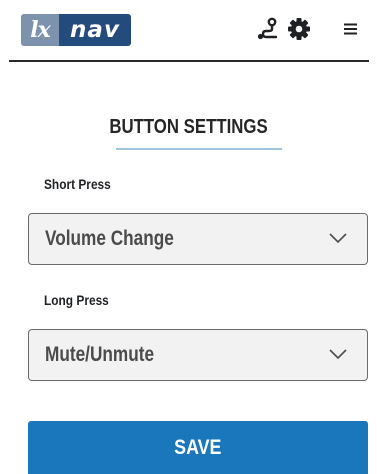  I want to click on page-title: BUTTON SETTINGS, so click(188, 127).